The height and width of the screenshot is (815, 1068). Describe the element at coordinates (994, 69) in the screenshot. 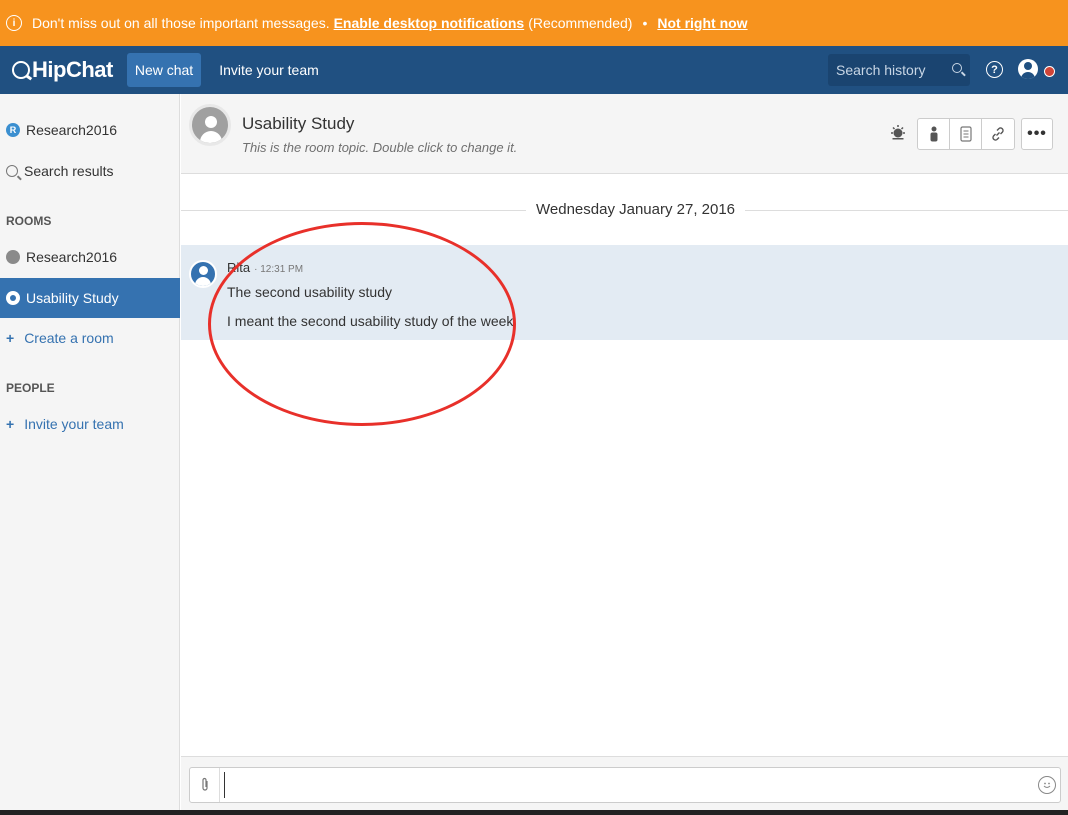

I see `help-icon: ?` at that location.